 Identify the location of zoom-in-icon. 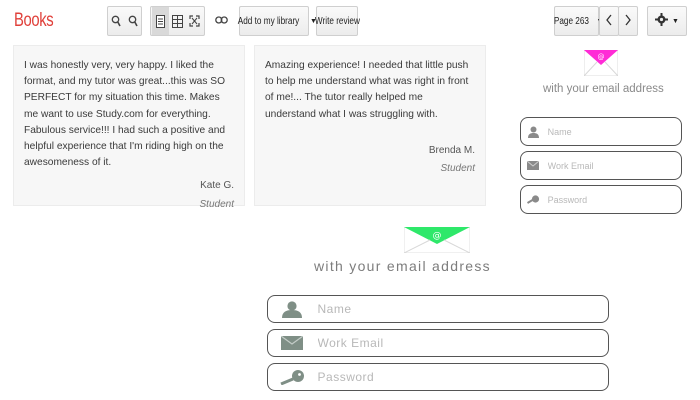
(116, 21).